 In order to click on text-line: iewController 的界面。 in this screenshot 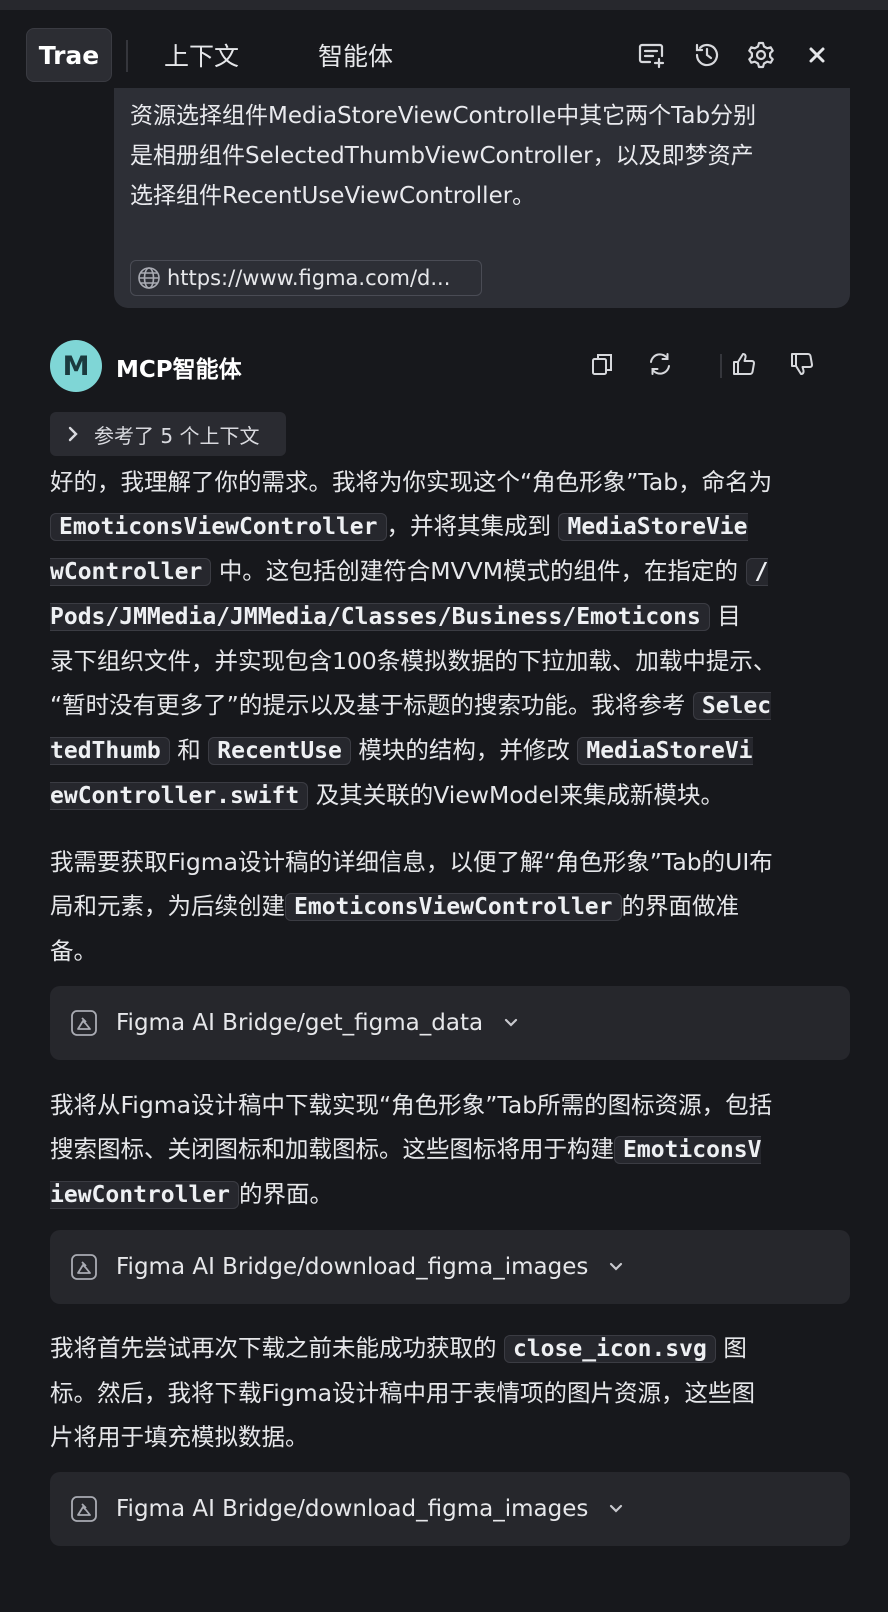, I will do `click(192, 1194)`.